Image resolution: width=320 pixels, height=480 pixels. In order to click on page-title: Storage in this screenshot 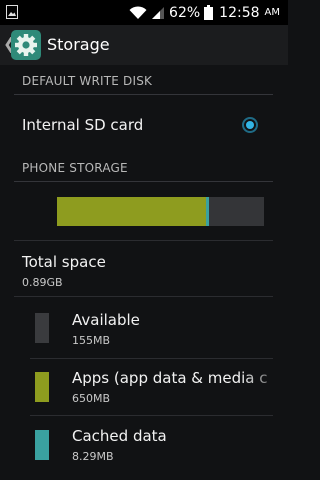, I will do `click(78, 44)`.